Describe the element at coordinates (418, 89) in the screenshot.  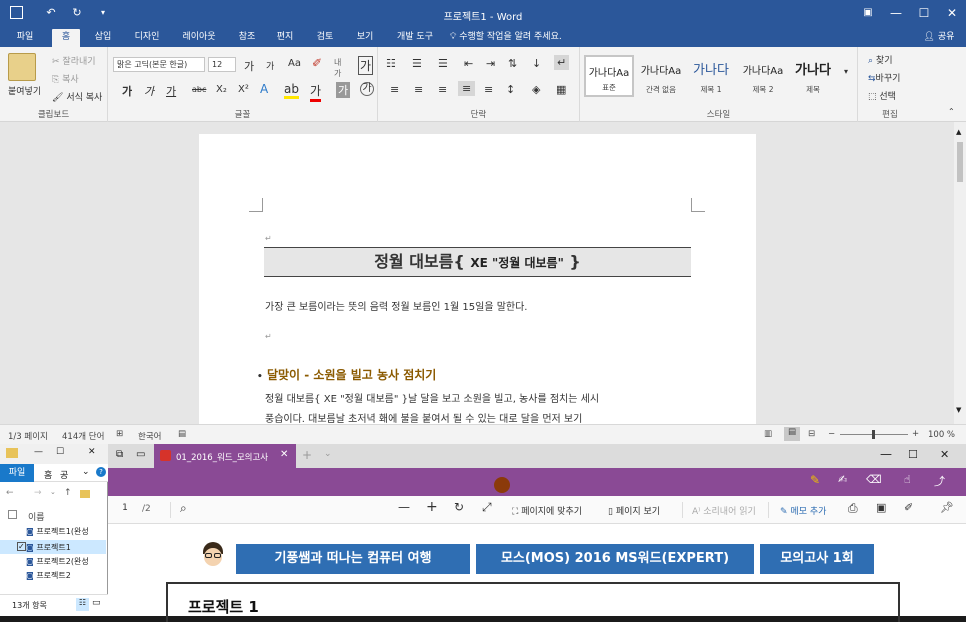
I see `align-center-icon: ≡` at that location.